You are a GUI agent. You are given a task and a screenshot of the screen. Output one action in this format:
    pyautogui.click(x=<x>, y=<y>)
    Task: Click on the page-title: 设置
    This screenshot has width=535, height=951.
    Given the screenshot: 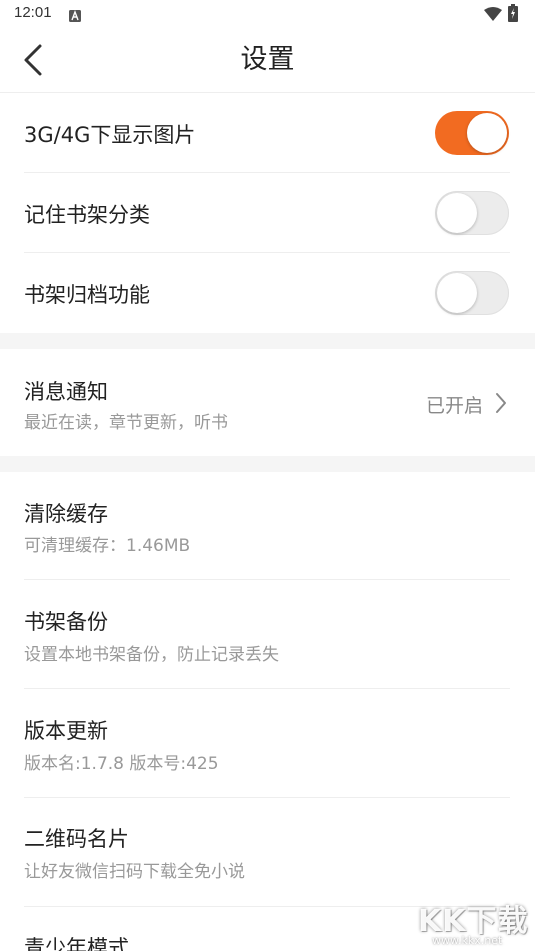 What is the action you would take?
    pyautogui.click(x=267, y=59)
    